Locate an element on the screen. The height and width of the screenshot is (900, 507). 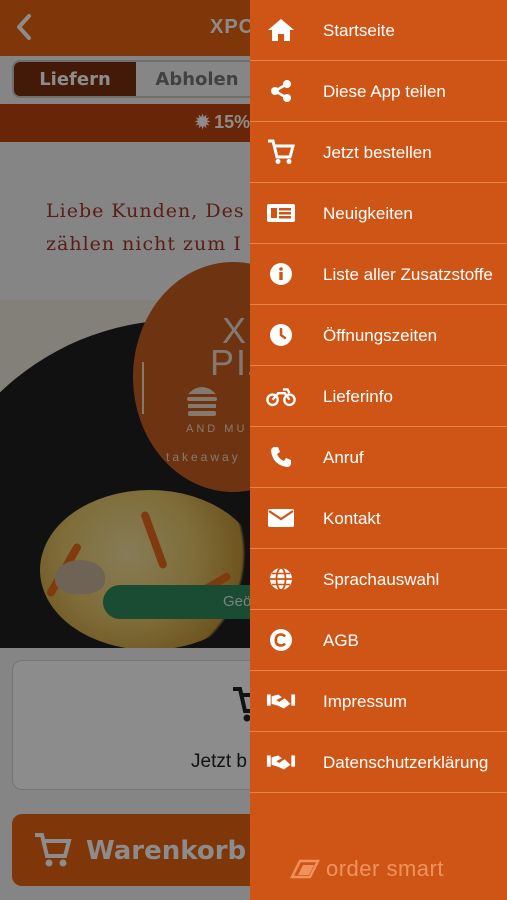
drawer-item-opening-hours: Öffnungszeiten is located at coordinates (378, 335).